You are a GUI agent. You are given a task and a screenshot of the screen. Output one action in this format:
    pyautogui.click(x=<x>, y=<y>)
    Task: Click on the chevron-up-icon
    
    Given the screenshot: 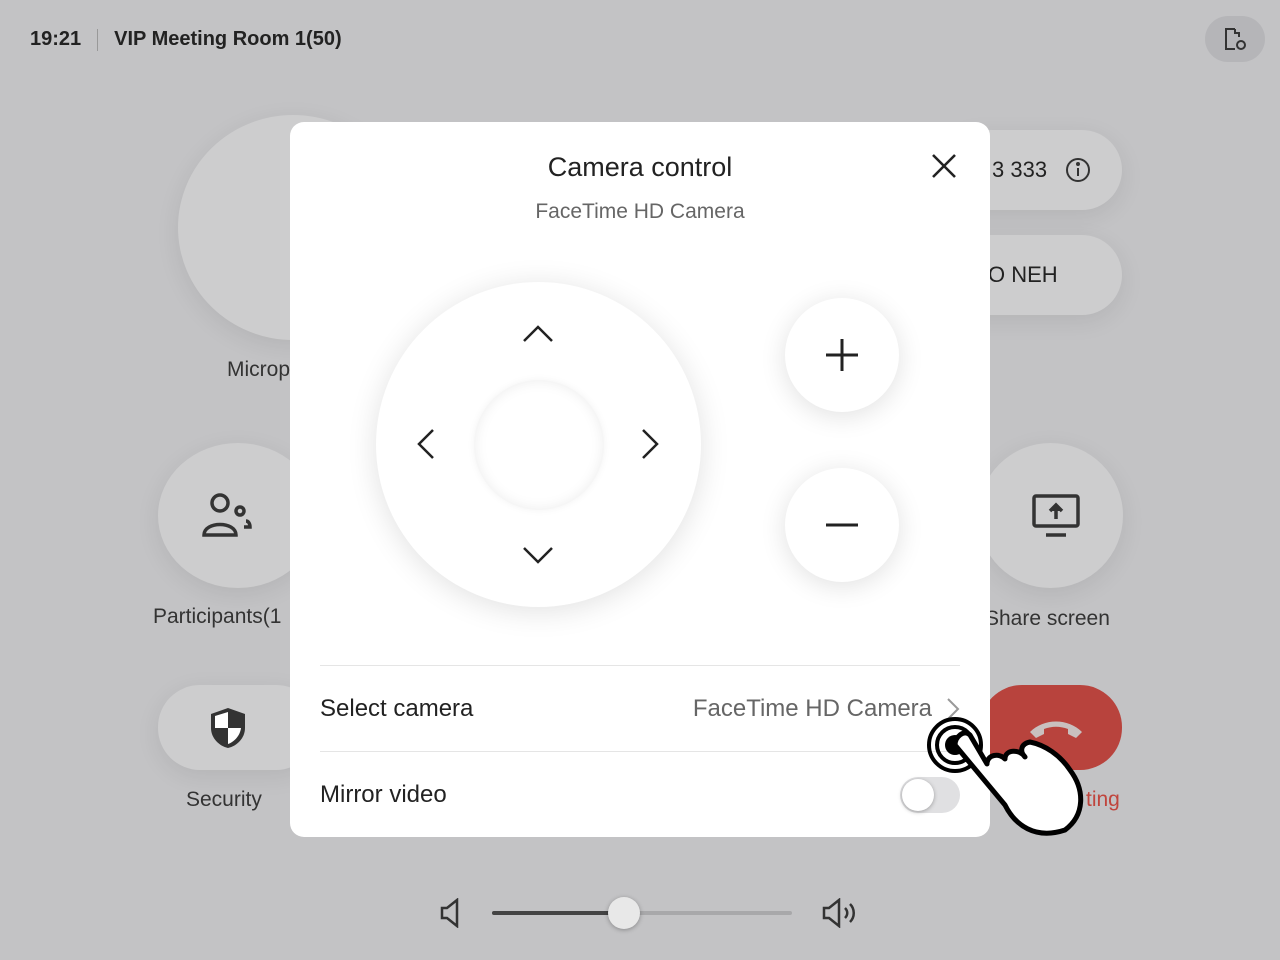 What is the action you would take?
    pyautogui.click(x=538, y=333)
    